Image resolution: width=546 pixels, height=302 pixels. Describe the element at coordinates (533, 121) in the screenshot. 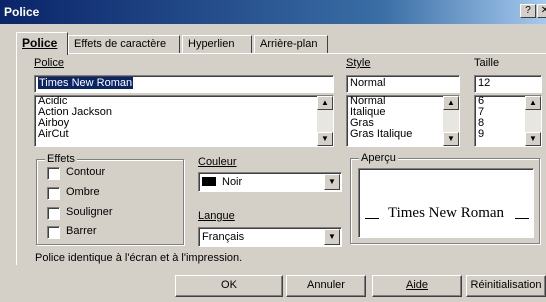

I see `size-list-scrollbar: ▲ ▼` at that location.